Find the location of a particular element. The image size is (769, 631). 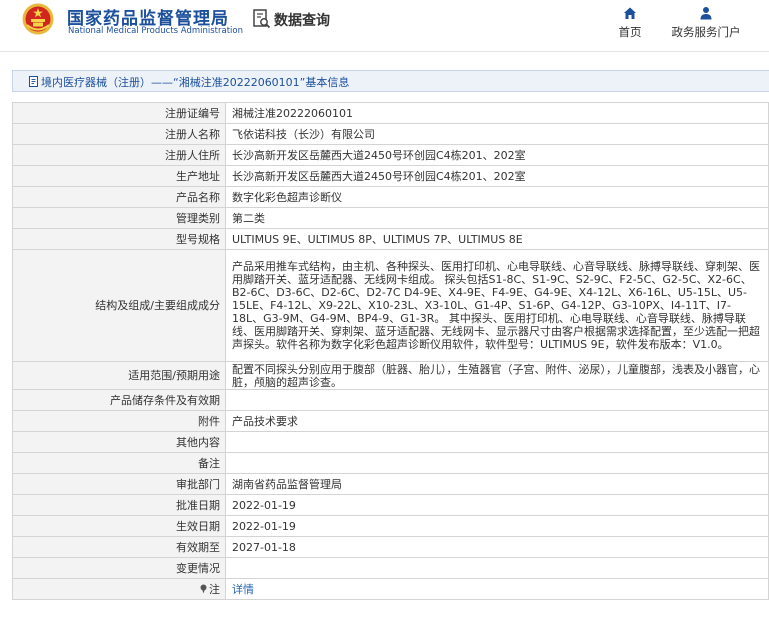

field-label: 审批部门 is located at coordinates (119, 484).